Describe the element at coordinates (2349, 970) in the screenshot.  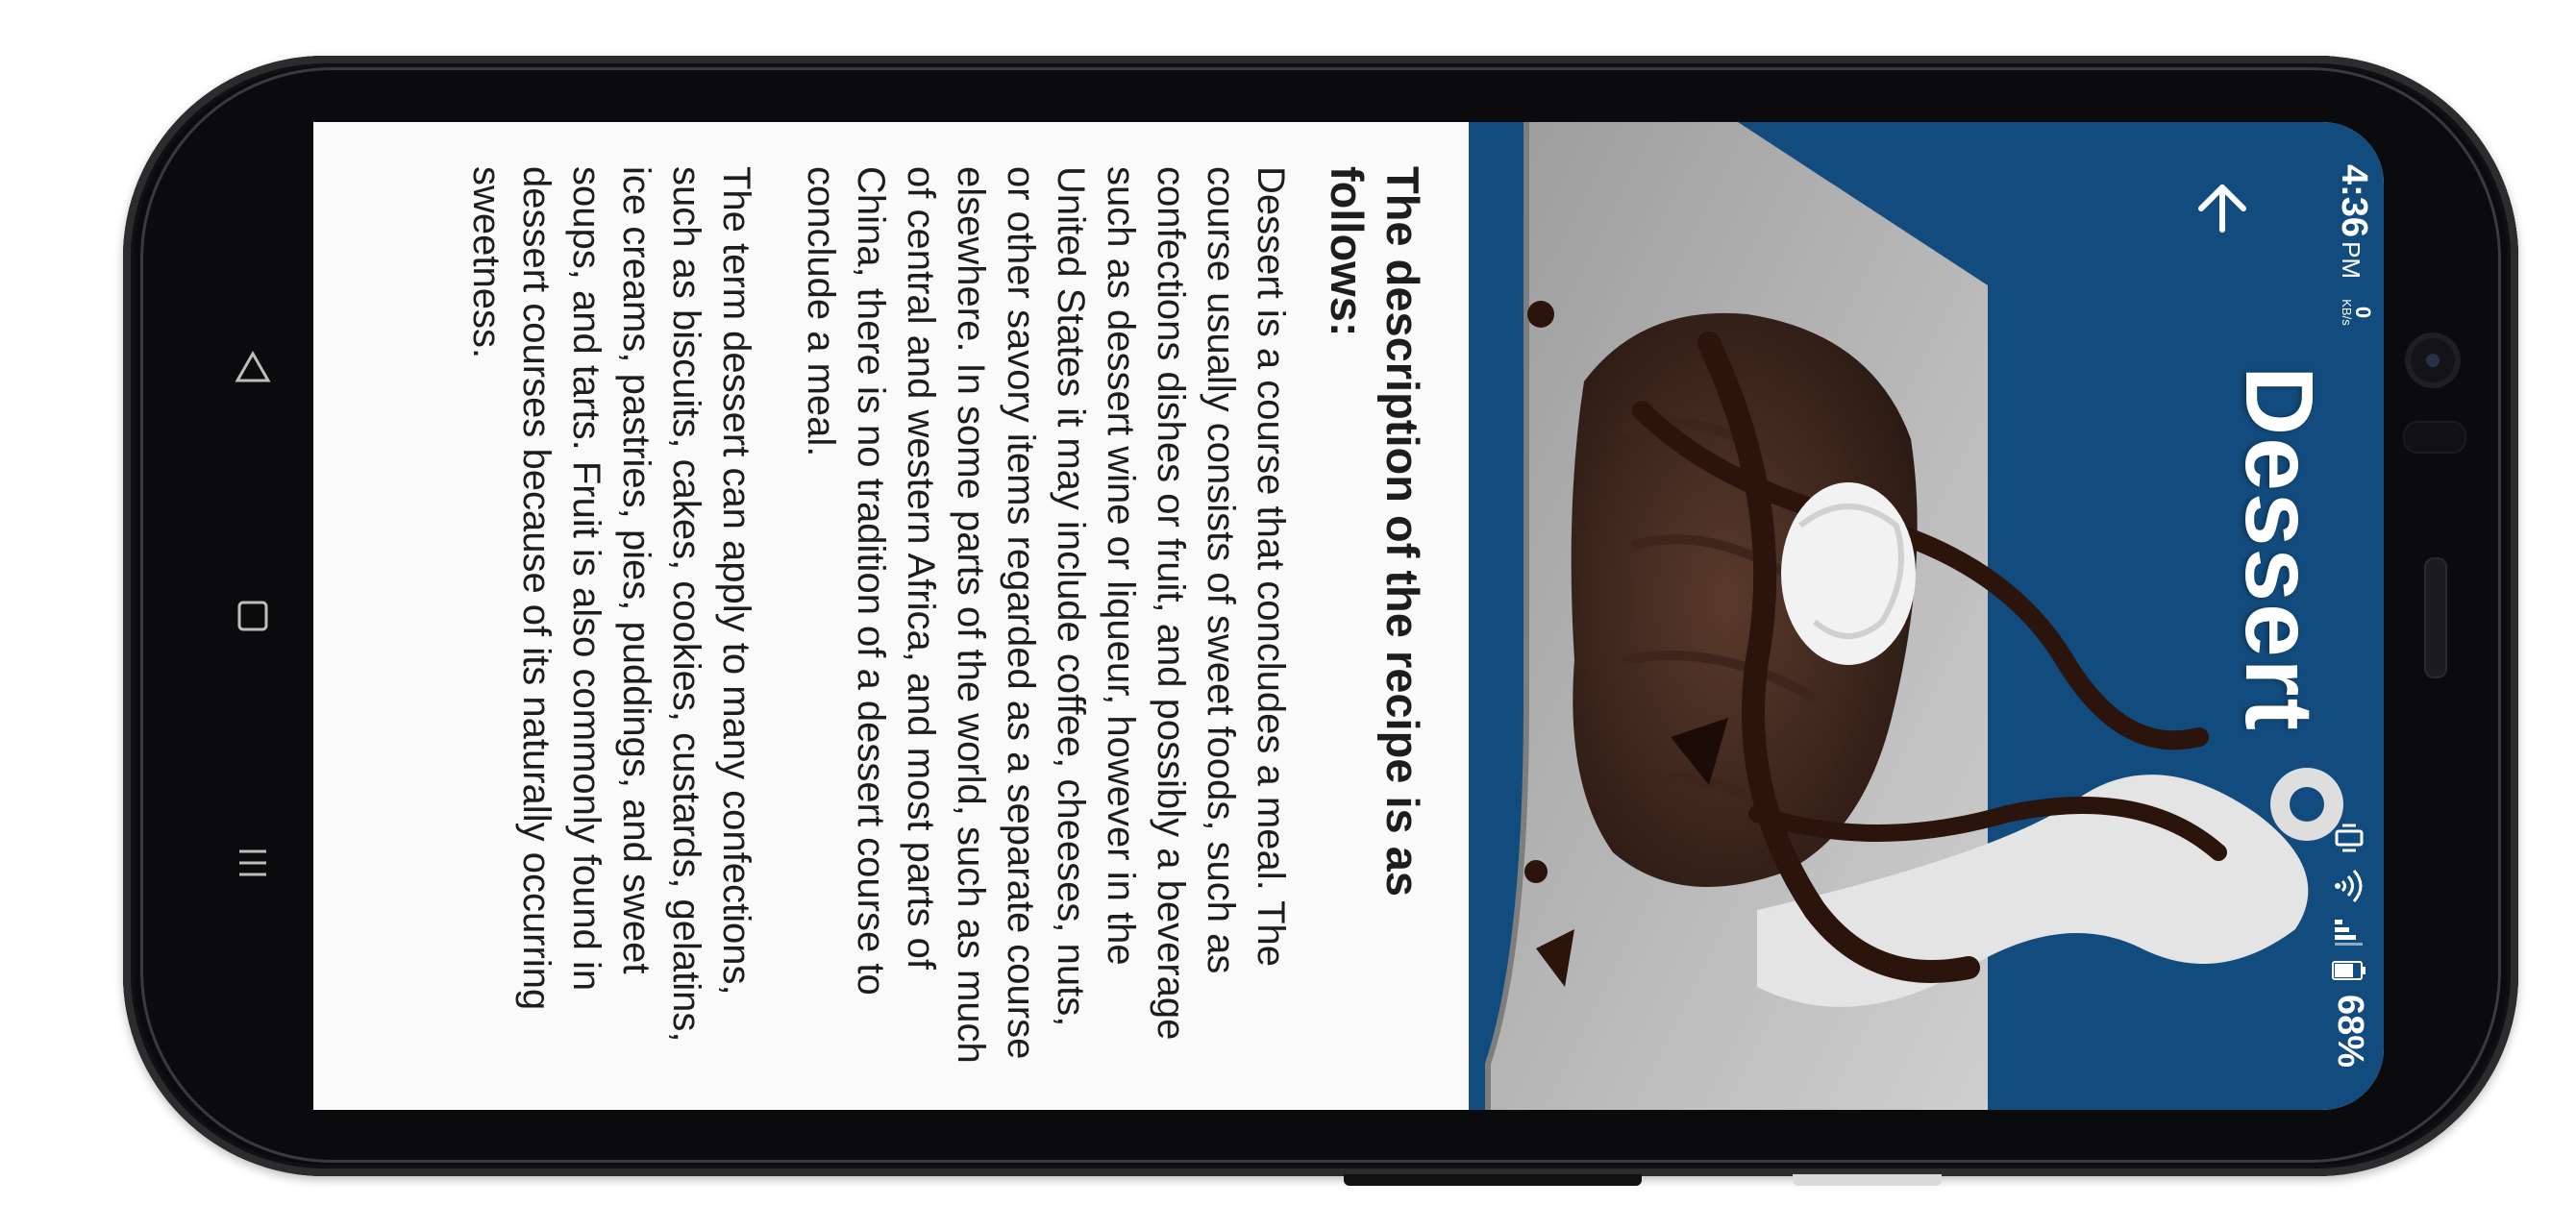
I see `battery-icon` at that location.